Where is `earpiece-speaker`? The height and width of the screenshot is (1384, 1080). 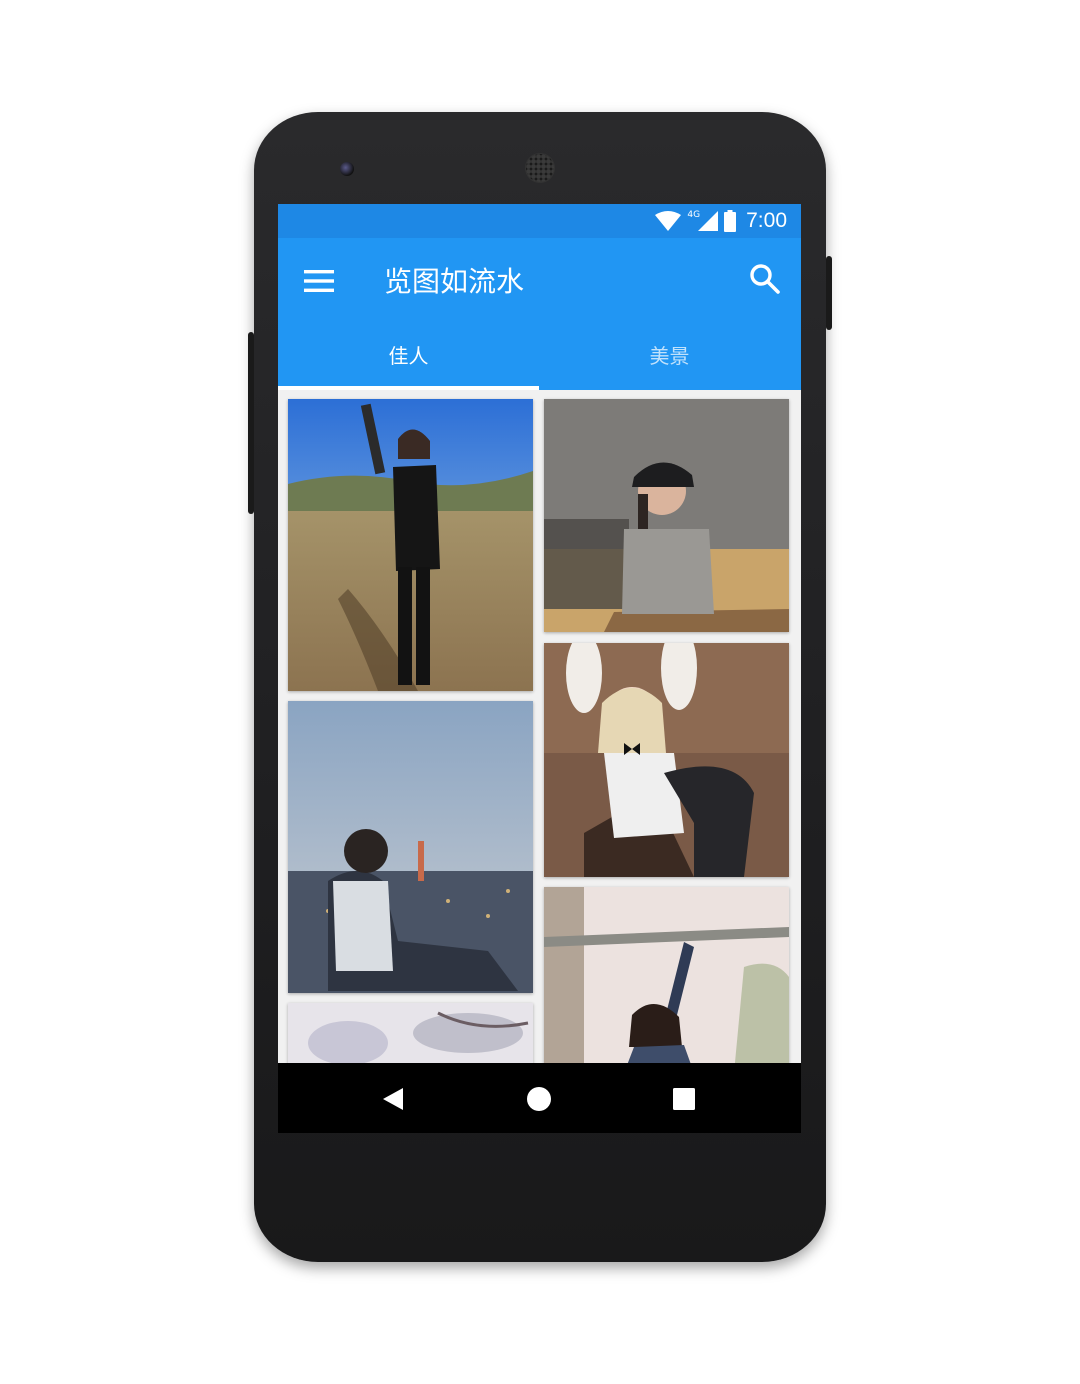
earpiece-speaker is located at coordinates (540, 168).